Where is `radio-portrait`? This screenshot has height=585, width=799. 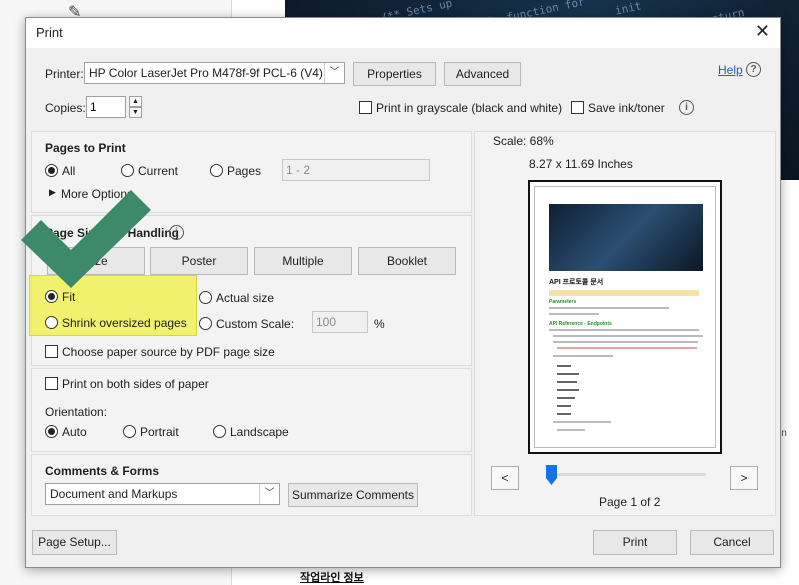
radio-portrait is located at coordinates (129, 431).